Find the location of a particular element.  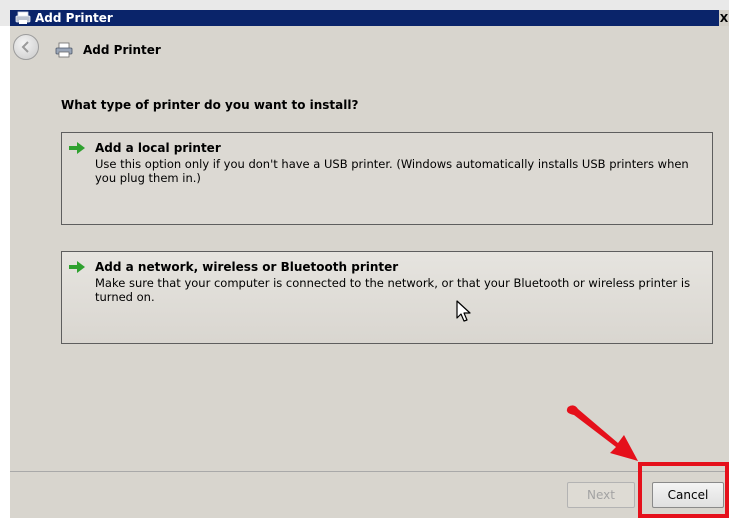

title-bar-strip: Add Printer X is located at coordinates (369, 18).